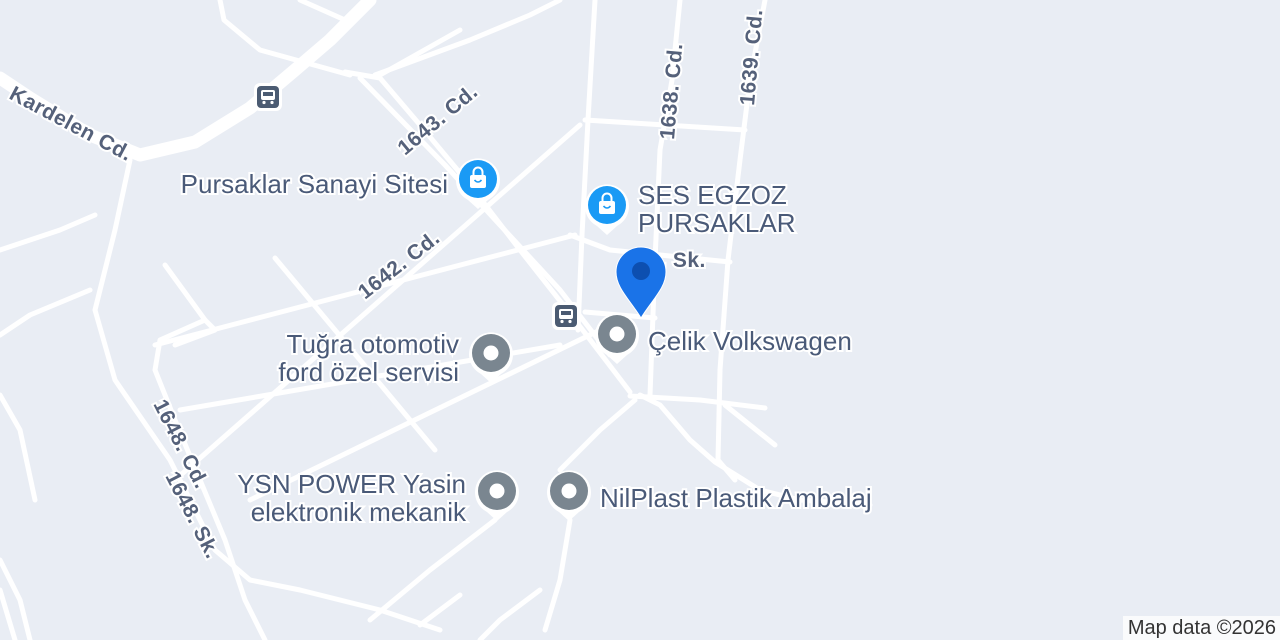 The height and width of the screenshot is (640, 1280). I want to click on poi-label: Çelik Volkswagen, so click(750, 341).